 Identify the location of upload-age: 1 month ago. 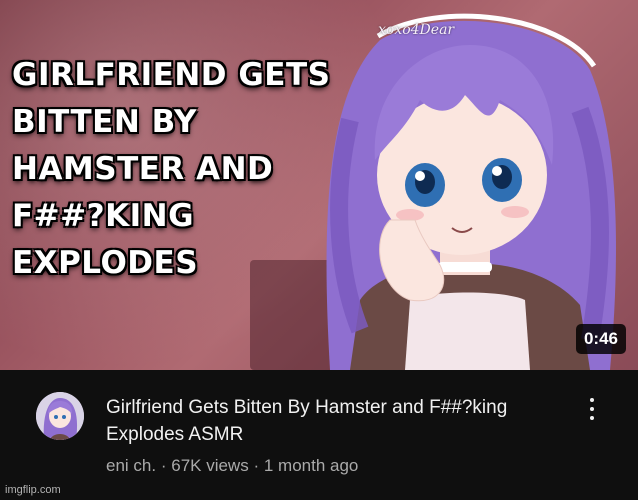
(311, 465).